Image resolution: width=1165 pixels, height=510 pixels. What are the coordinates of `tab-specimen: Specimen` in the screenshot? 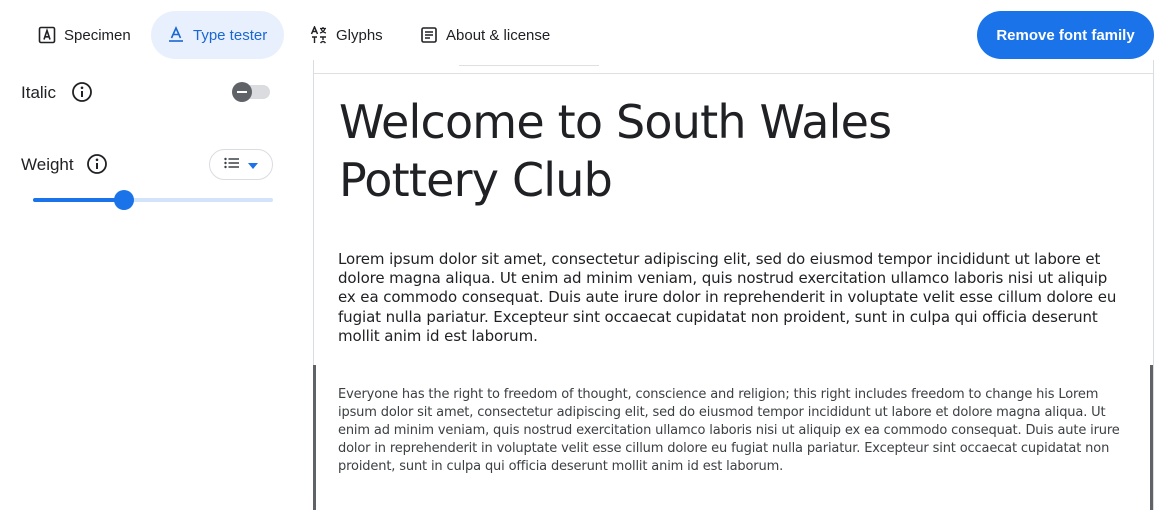 It's located at (84, 35).